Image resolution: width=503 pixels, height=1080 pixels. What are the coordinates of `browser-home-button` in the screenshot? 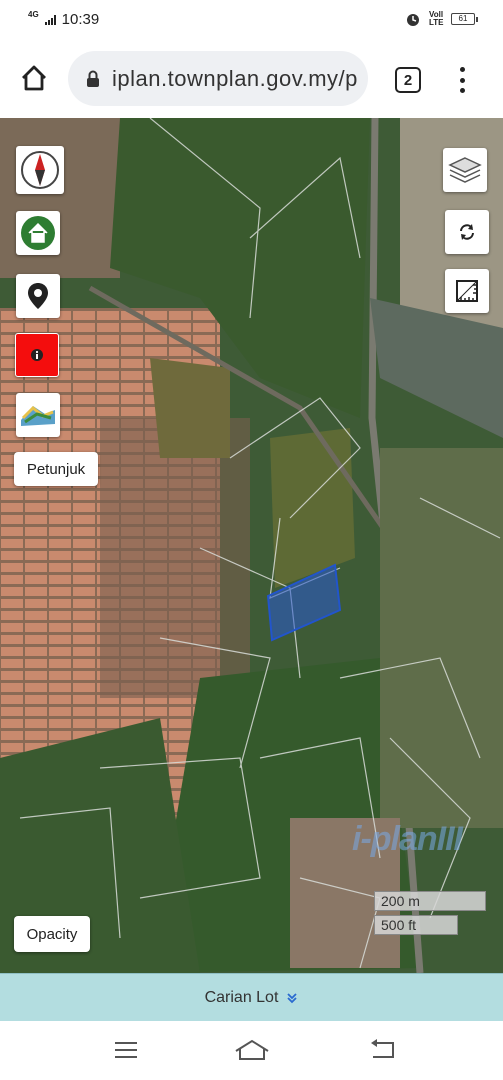 It's located at (34, 78).